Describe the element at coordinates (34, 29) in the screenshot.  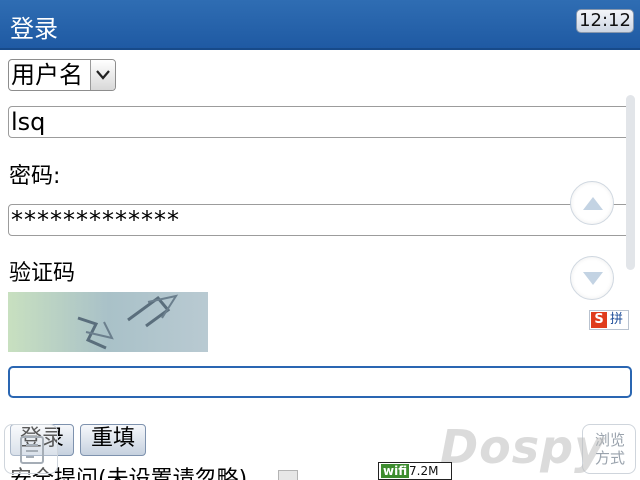
I see `page-title: 登录` at that location.